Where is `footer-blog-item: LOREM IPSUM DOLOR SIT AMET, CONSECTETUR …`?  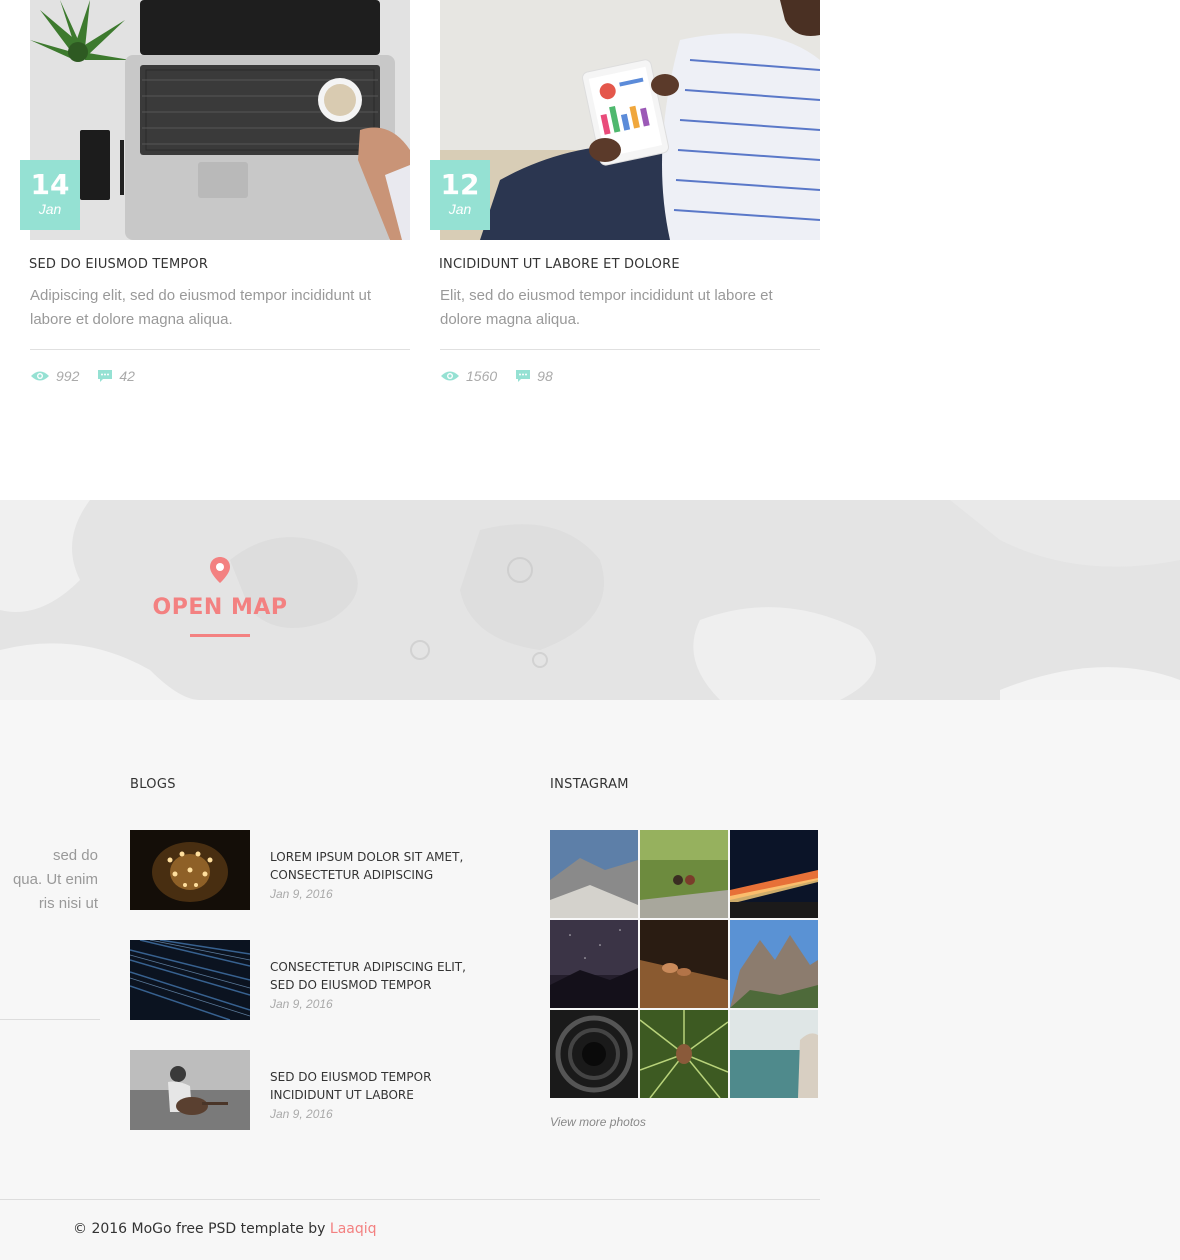
footer-blog-item: LOREM IPSUM DOLOR SIT AMET, CONSECTETUR … is located at coordinates (310, 870).